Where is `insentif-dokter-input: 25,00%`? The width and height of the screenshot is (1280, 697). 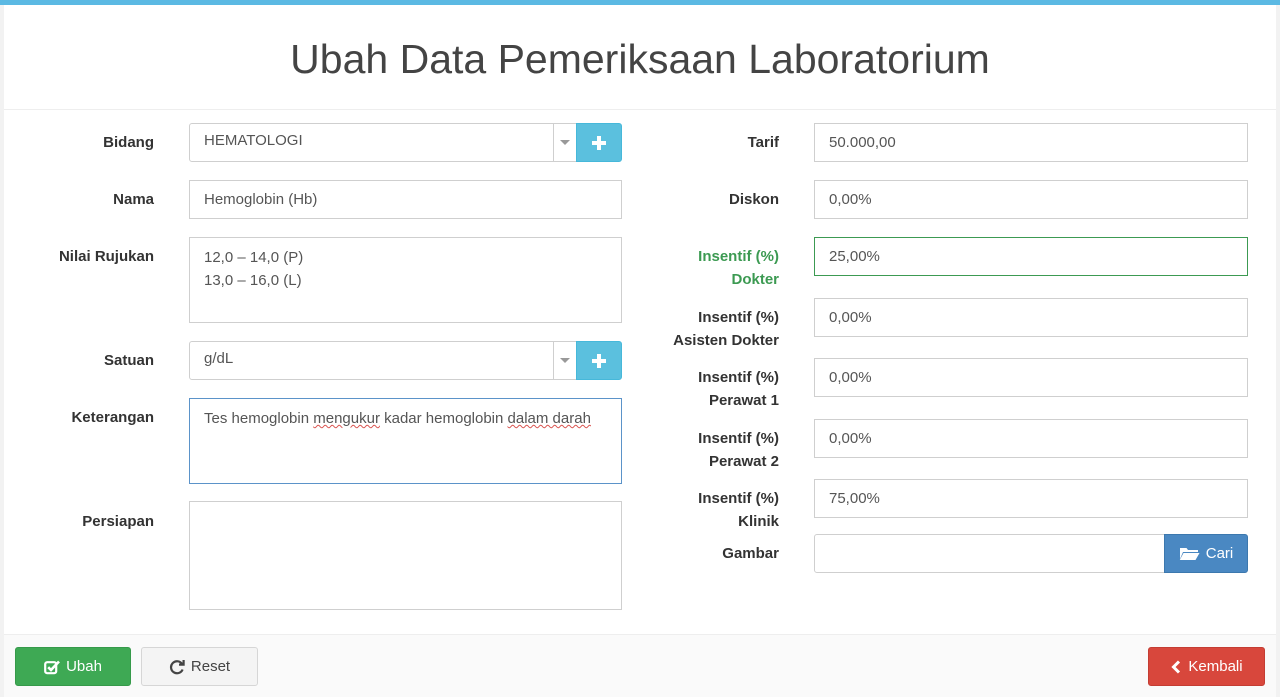
insentif-dokter-input: 25,00% is located at coordinates (1031, 256).